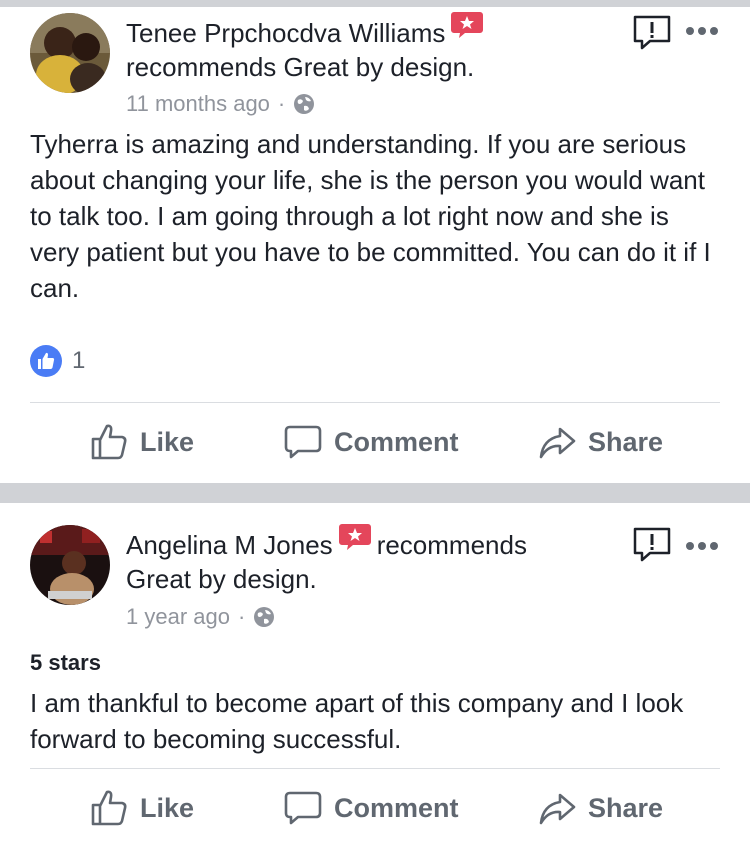  I want to click on feed-divider, so click(375, 493).